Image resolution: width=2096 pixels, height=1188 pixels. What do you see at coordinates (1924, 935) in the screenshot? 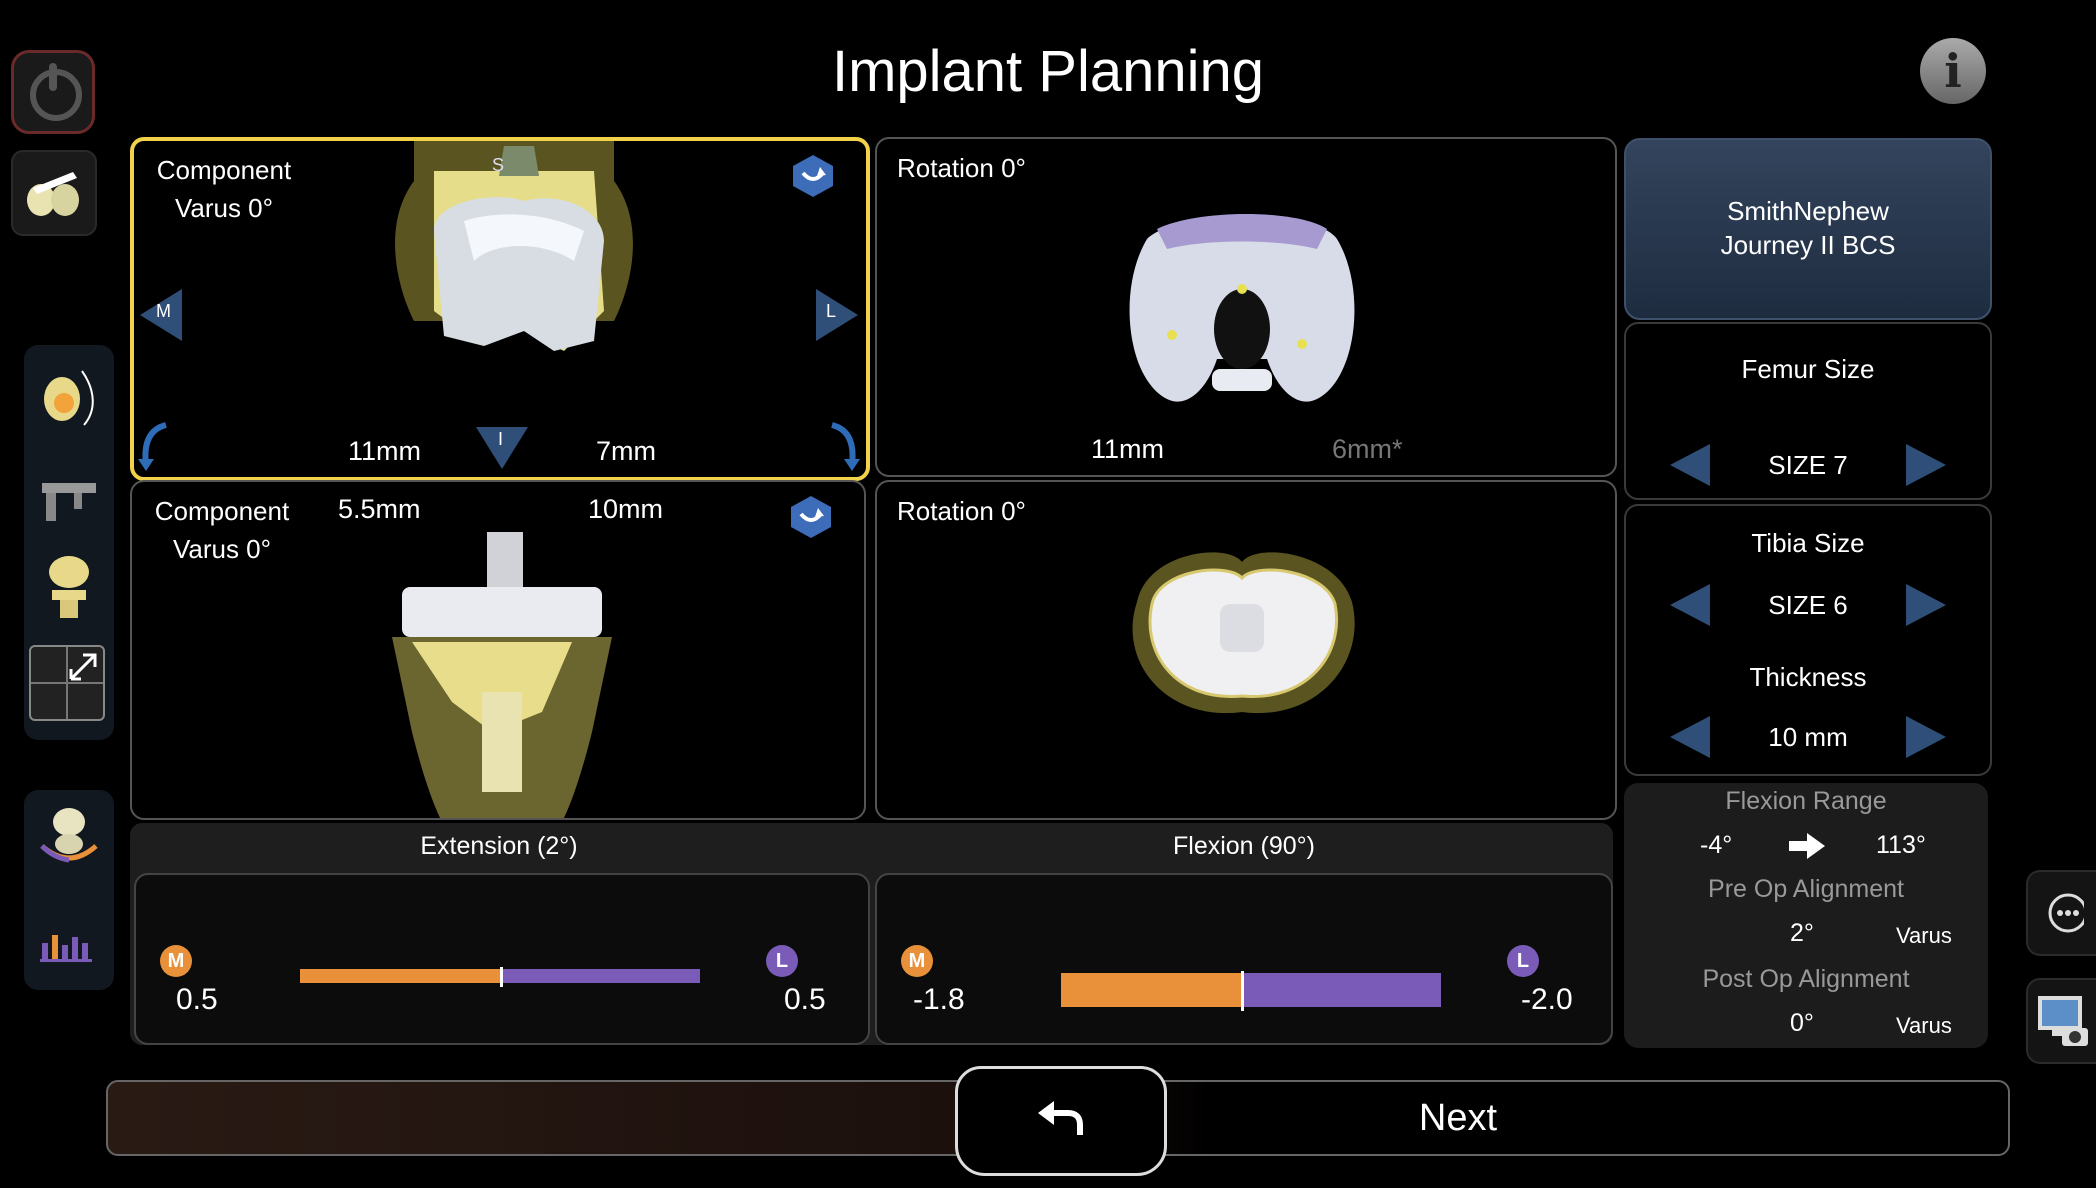
I see `pre-op-unit: Varus` at bounding box center [1924, 935].